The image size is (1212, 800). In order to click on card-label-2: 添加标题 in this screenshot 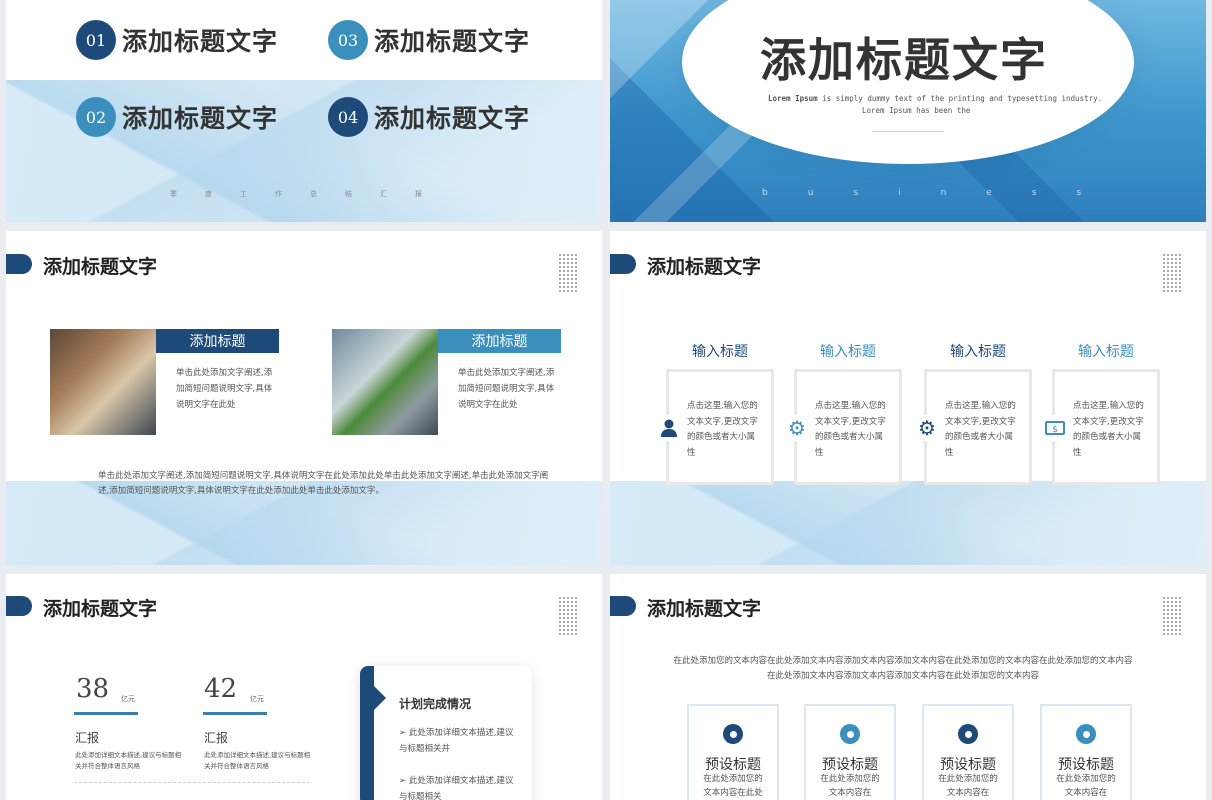, I will do `click(499, 341)`.